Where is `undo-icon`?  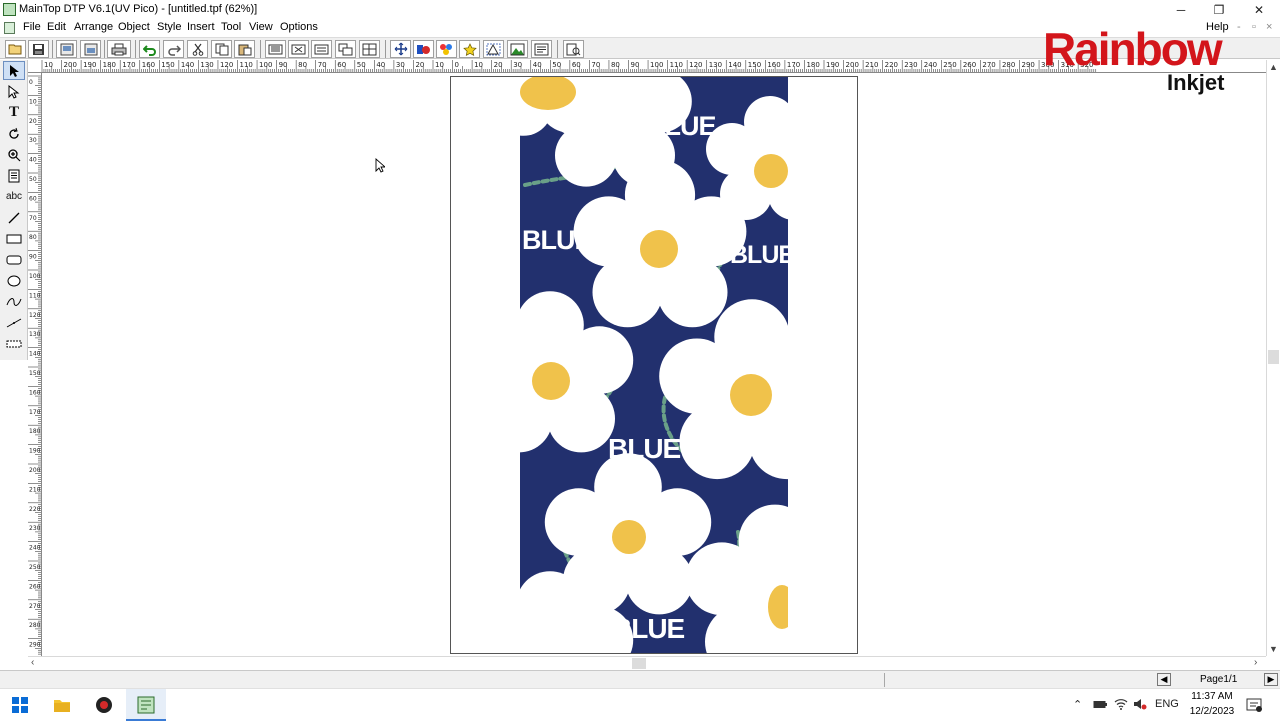 undo-icon is located at coordinates (149, 49).